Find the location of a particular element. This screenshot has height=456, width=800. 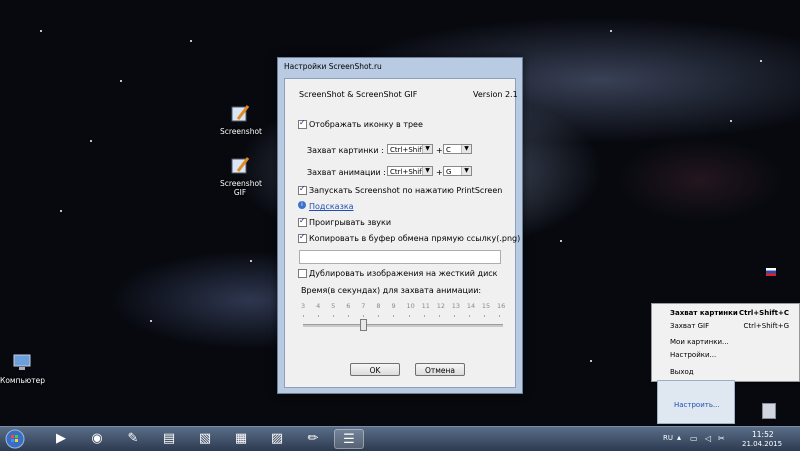

clock-date: 21.04.2015 is located at coordinates (762, 444).